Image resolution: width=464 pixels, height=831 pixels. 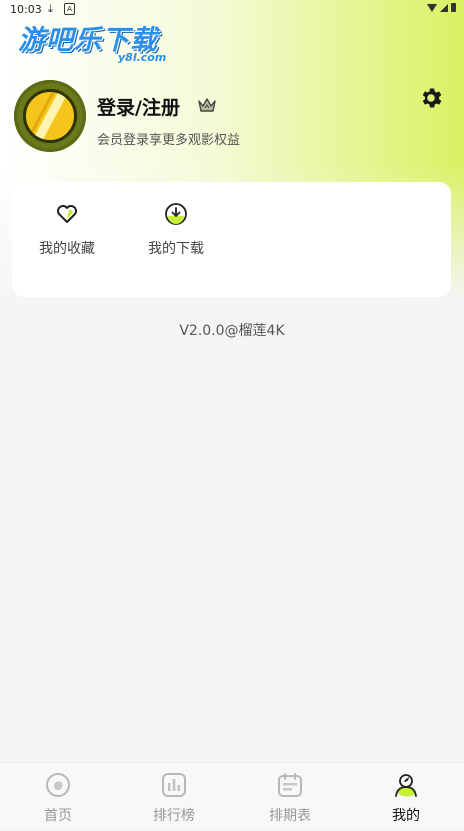 What do you see at coordinates (431, 98) in the screenshot?
I see `gear-icon` at bounding box center [431, 98].